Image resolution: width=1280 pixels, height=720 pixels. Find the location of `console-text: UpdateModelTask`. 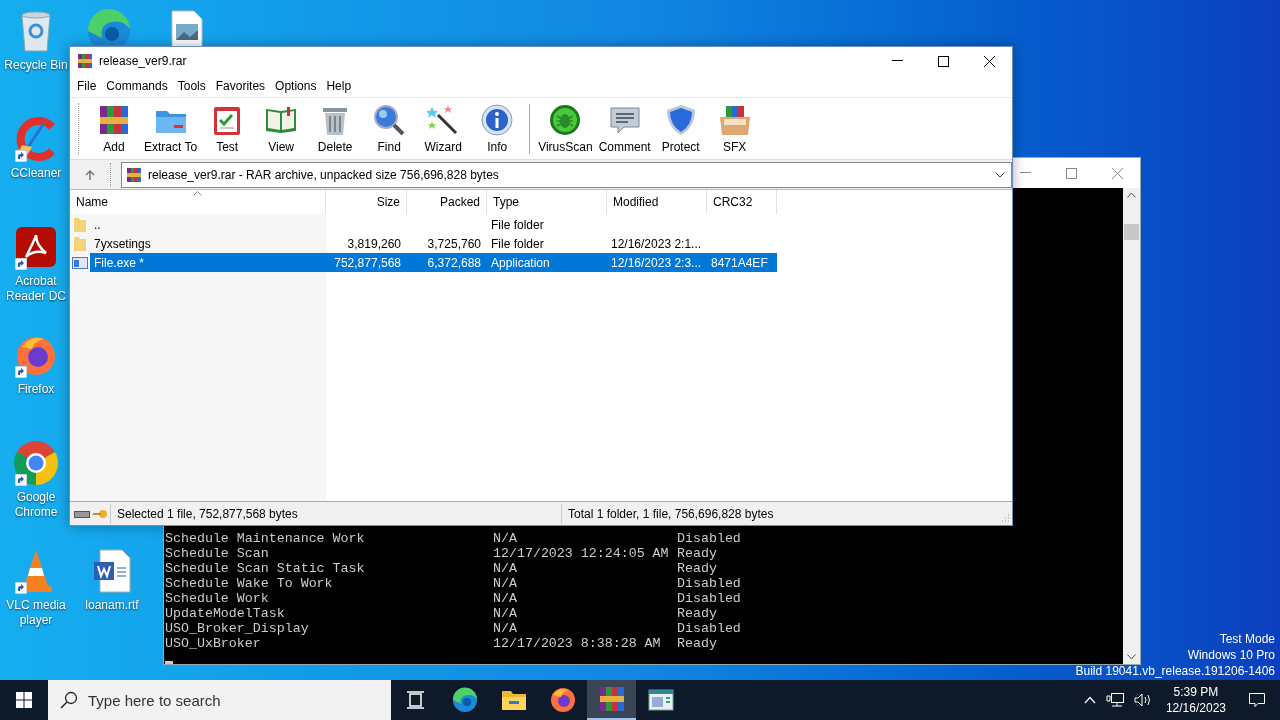

console-text: UpdateModelTask is located at coordinates (225, 613).